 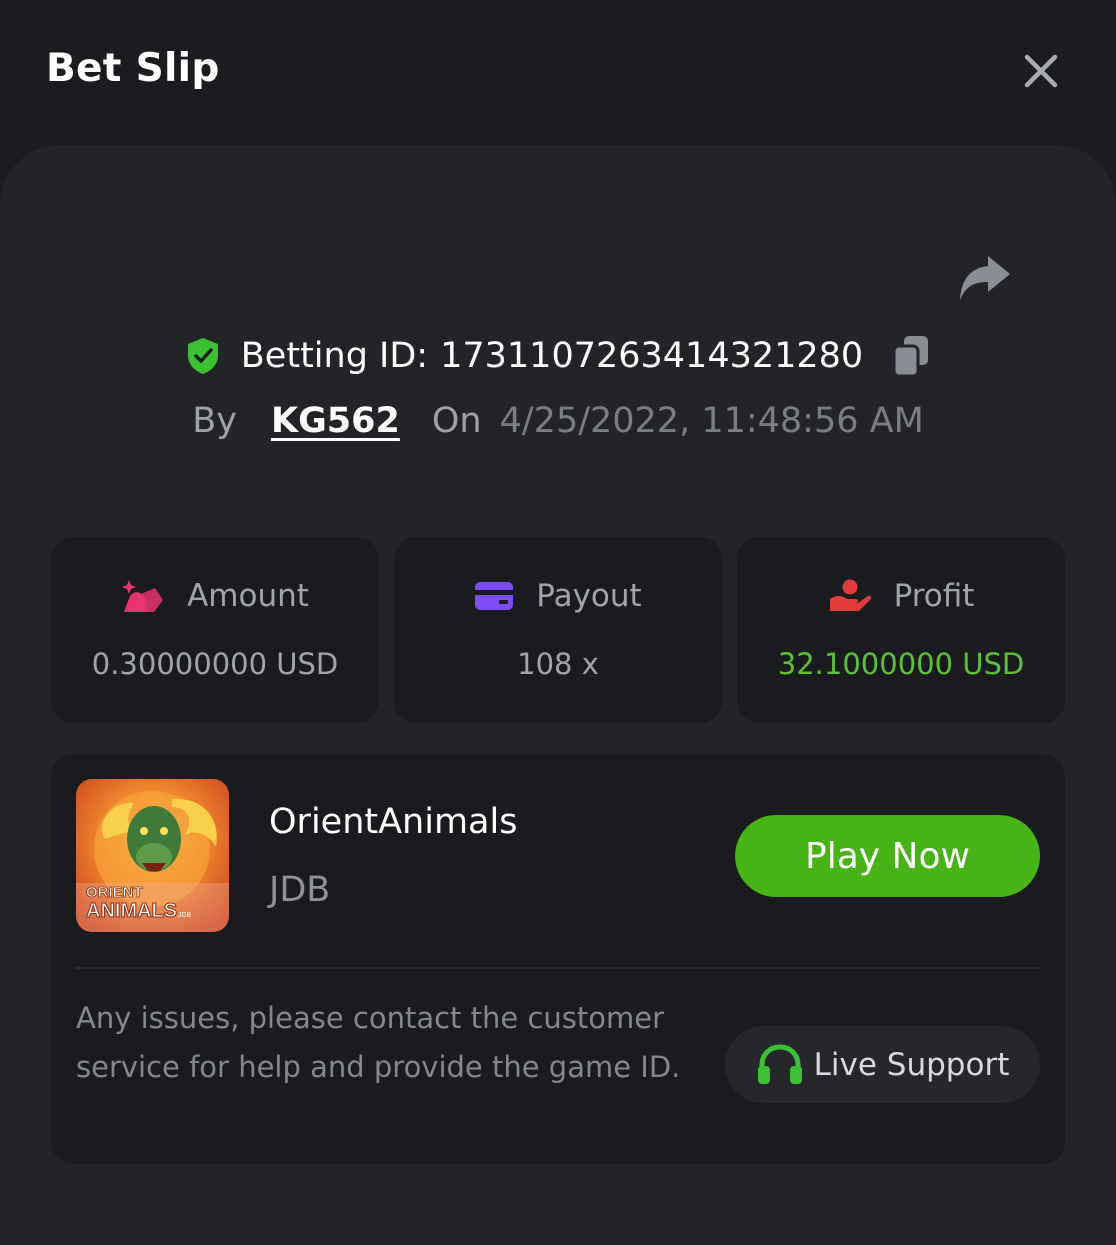 What do you see at coordinates (131, 911) in the screenshot?
I see `thumb-title-line2: ANIMALS` at bounding box center [131, 911].